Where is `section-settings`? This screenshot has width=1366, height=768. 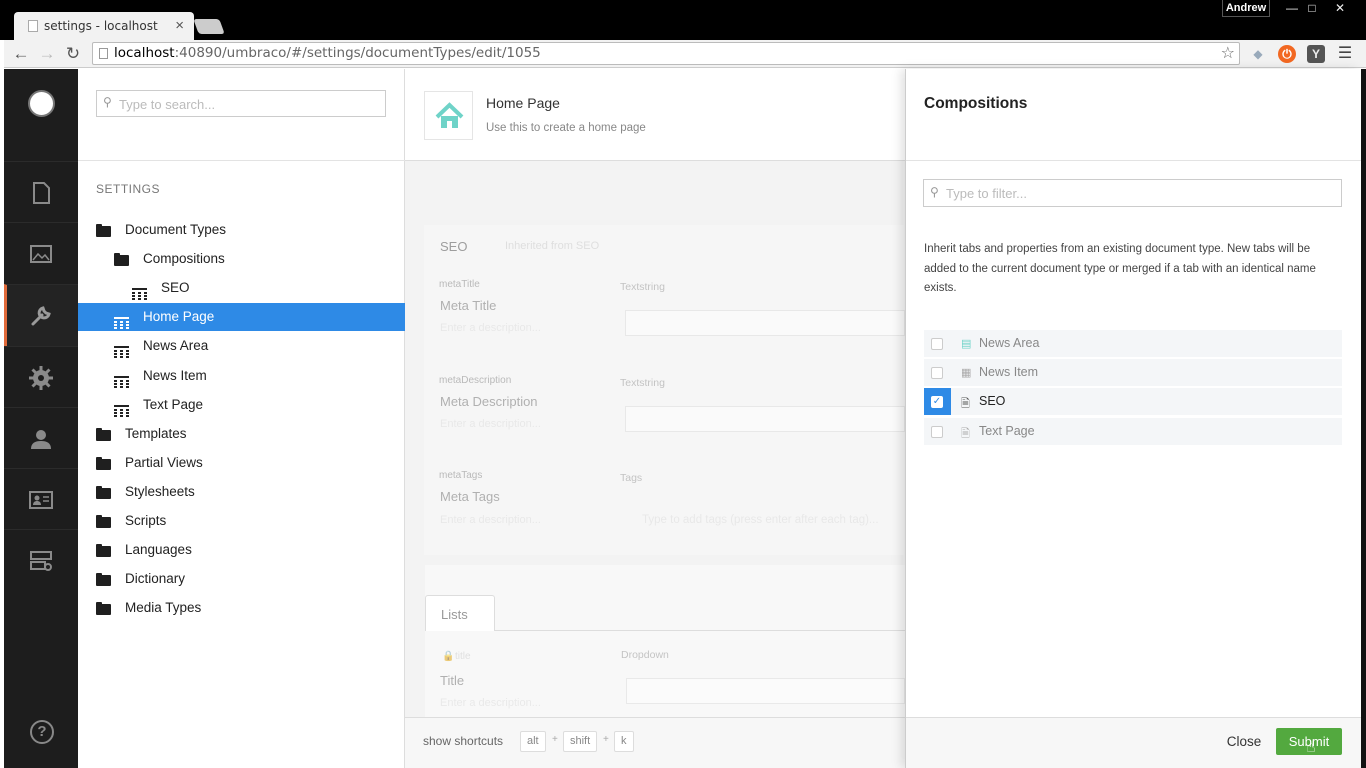 section-settings is located at coordinates (41, 315).